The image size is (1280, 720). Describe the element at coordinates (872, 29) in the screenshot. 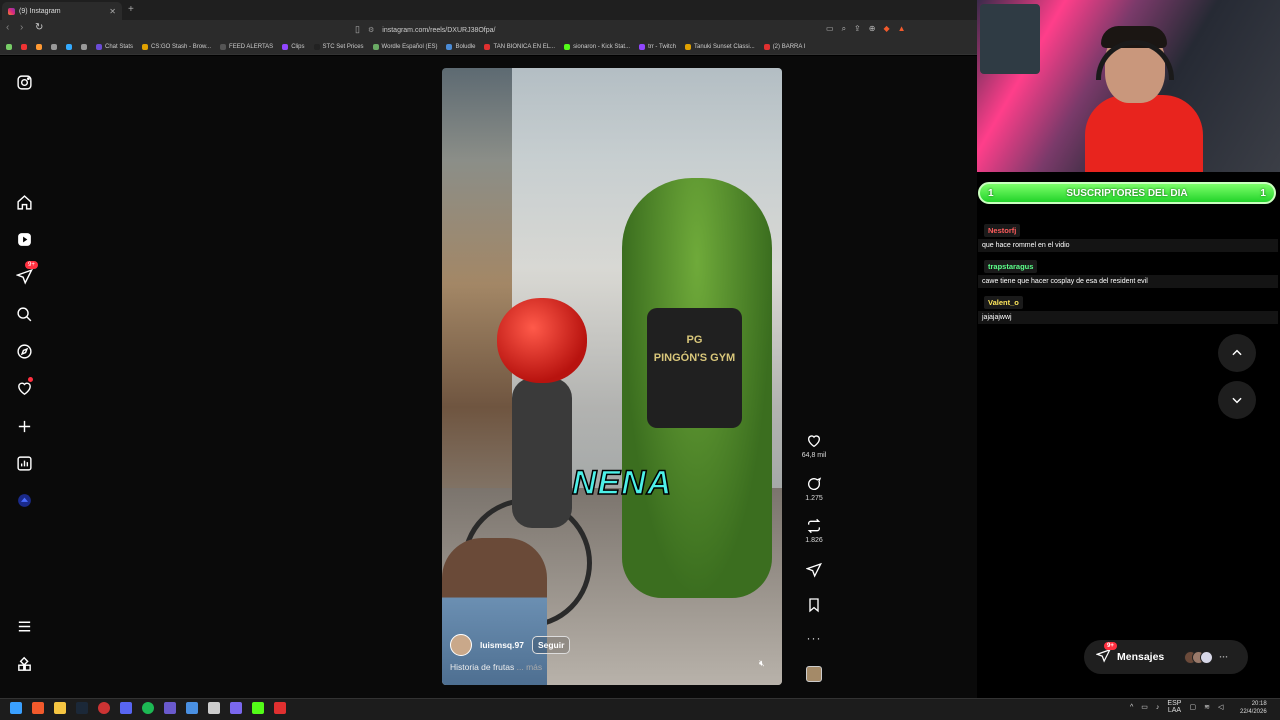

I see `extensions-icon: ⊕` at that location.